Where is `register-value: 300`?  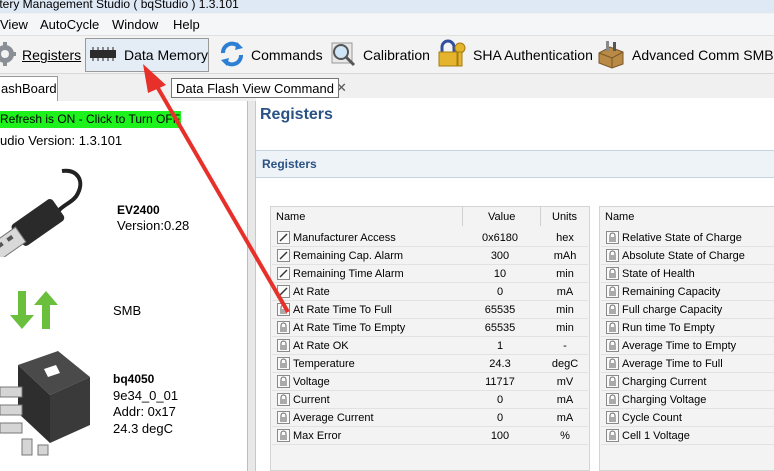 register-value: 300 is located at coordinates (500, 256).